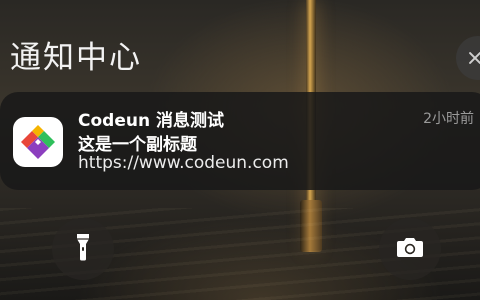 The width and height of the screenshot is (480, 300). What do you see at coordinates (38, 142) in the screenshot?
I see `codeun-app-icon` at bounding box center [38, 142].